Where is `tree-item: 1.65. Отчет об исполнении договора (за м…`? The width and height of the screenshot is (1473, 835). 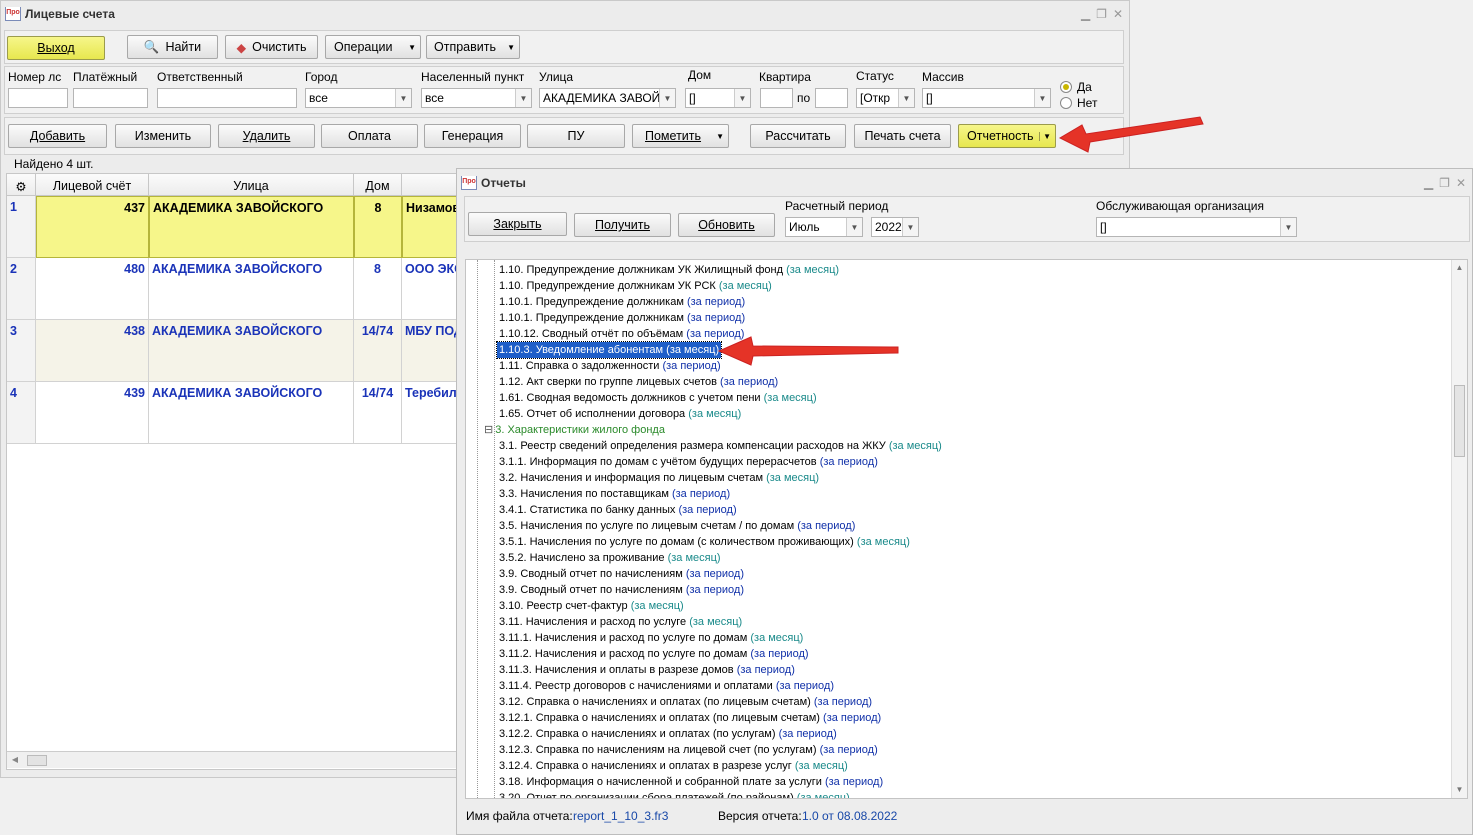 tree-item: 1.65. Отчет об исполнении договора (за м… is located at coordinates (620, 414).